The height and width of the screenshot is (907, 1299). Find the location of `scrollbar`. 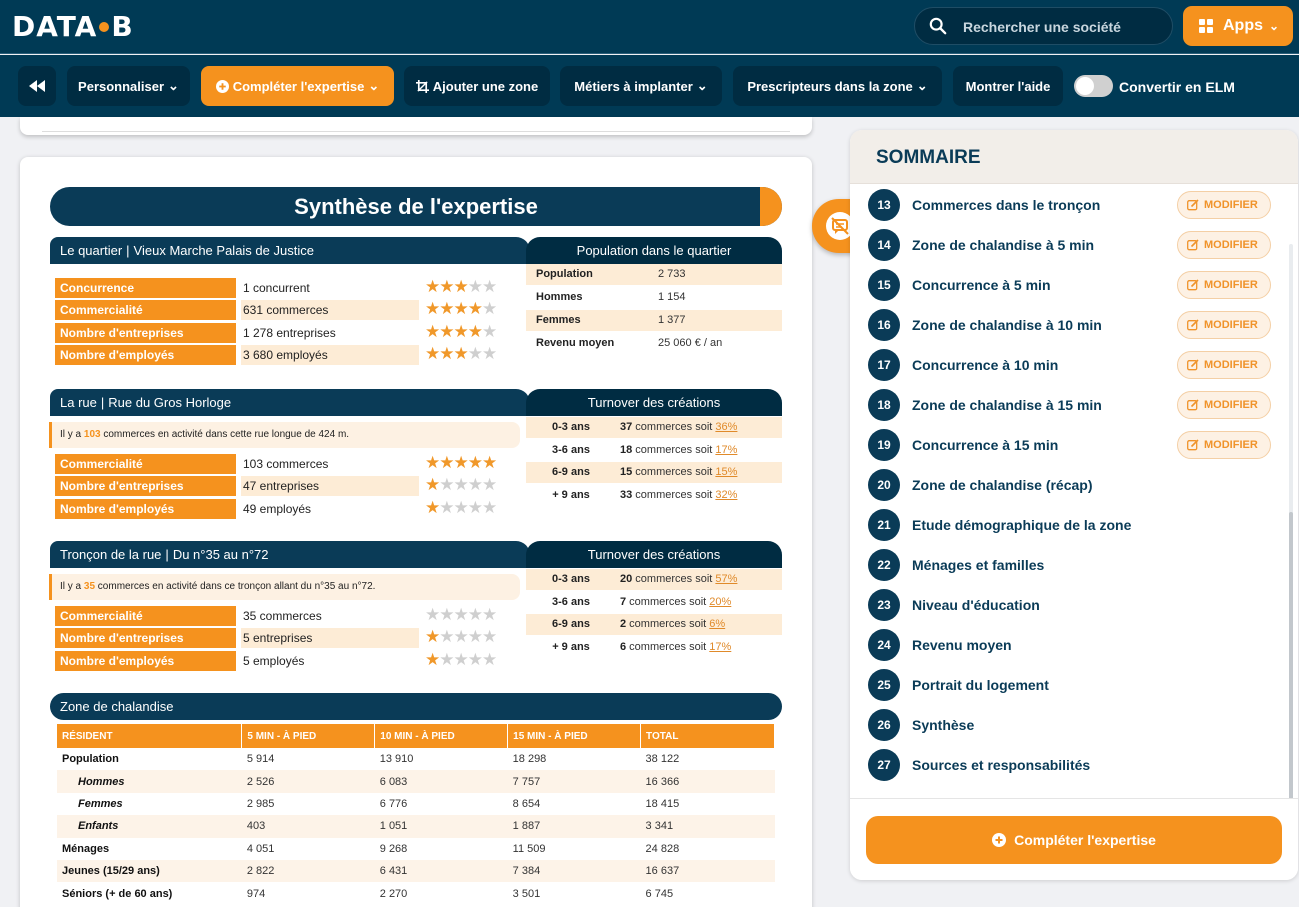

scrollbar is located at coordinates (1291, 521).